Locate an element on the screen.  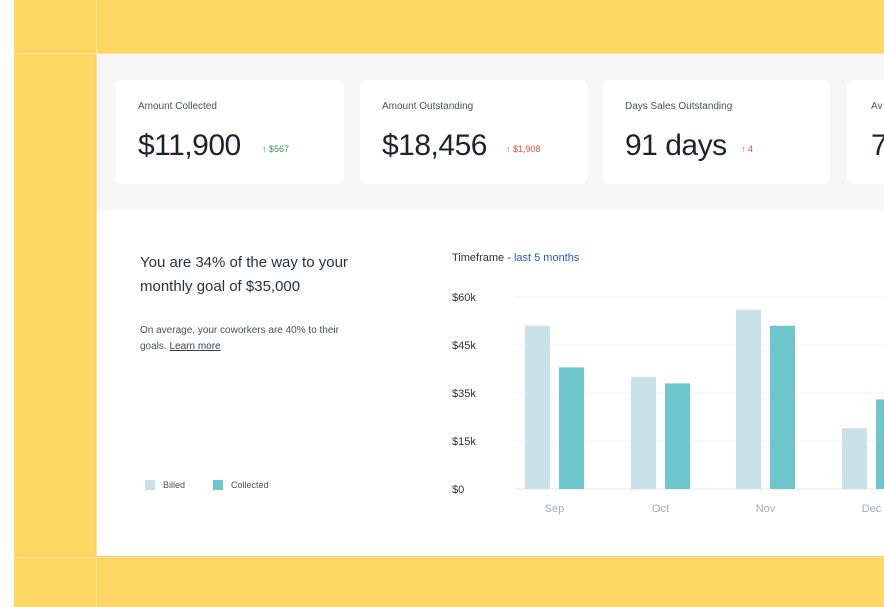
bar-collected-nov is located at coordinates (782, 407).